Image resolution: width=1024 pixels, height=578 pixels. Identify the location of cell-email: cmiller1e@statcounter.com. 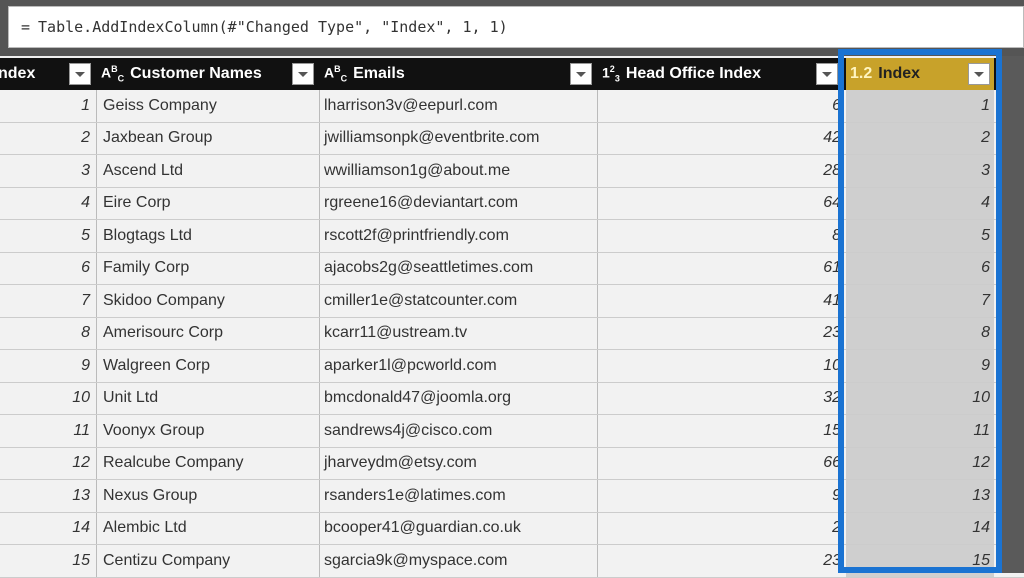
(459, 301).